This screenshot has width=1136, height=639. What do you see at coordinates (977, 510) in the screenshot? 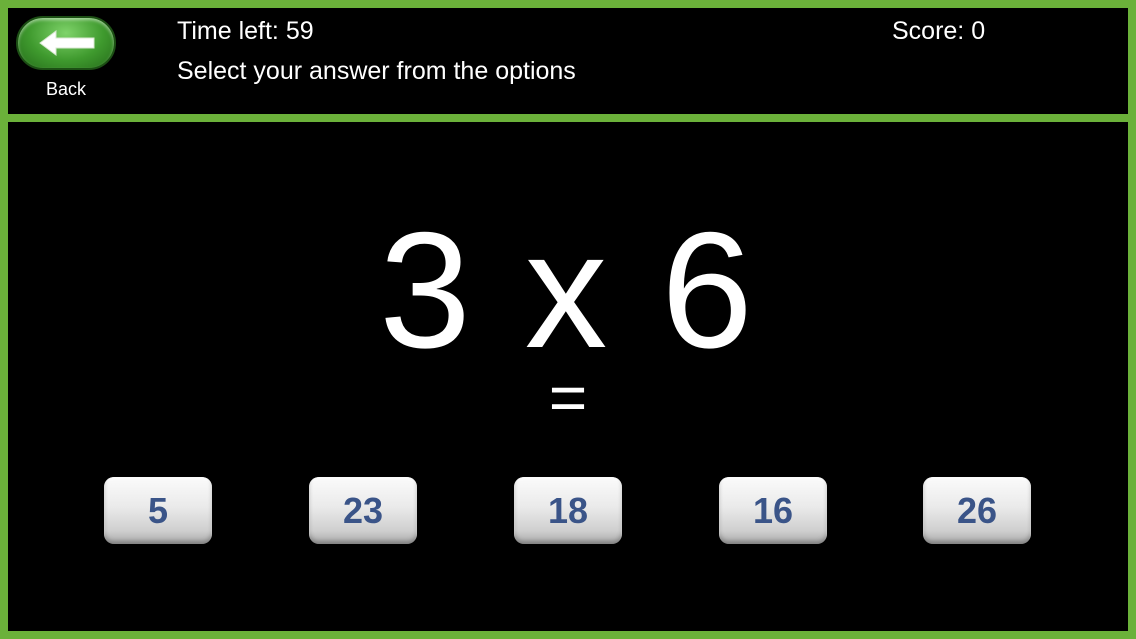
I see `answer-button-5: 26` at bounding box center [977, 510].